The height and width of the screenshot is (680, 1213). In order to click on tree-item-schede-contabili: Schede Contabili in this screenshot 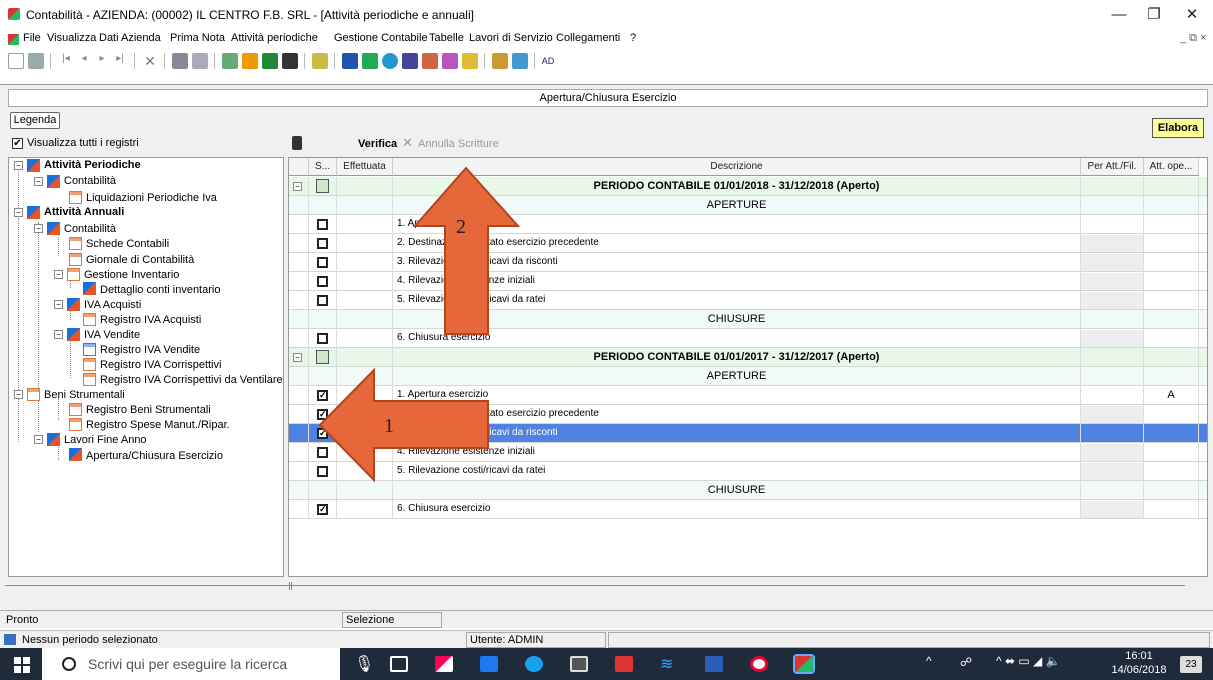, I will do `click(127, 244)`.